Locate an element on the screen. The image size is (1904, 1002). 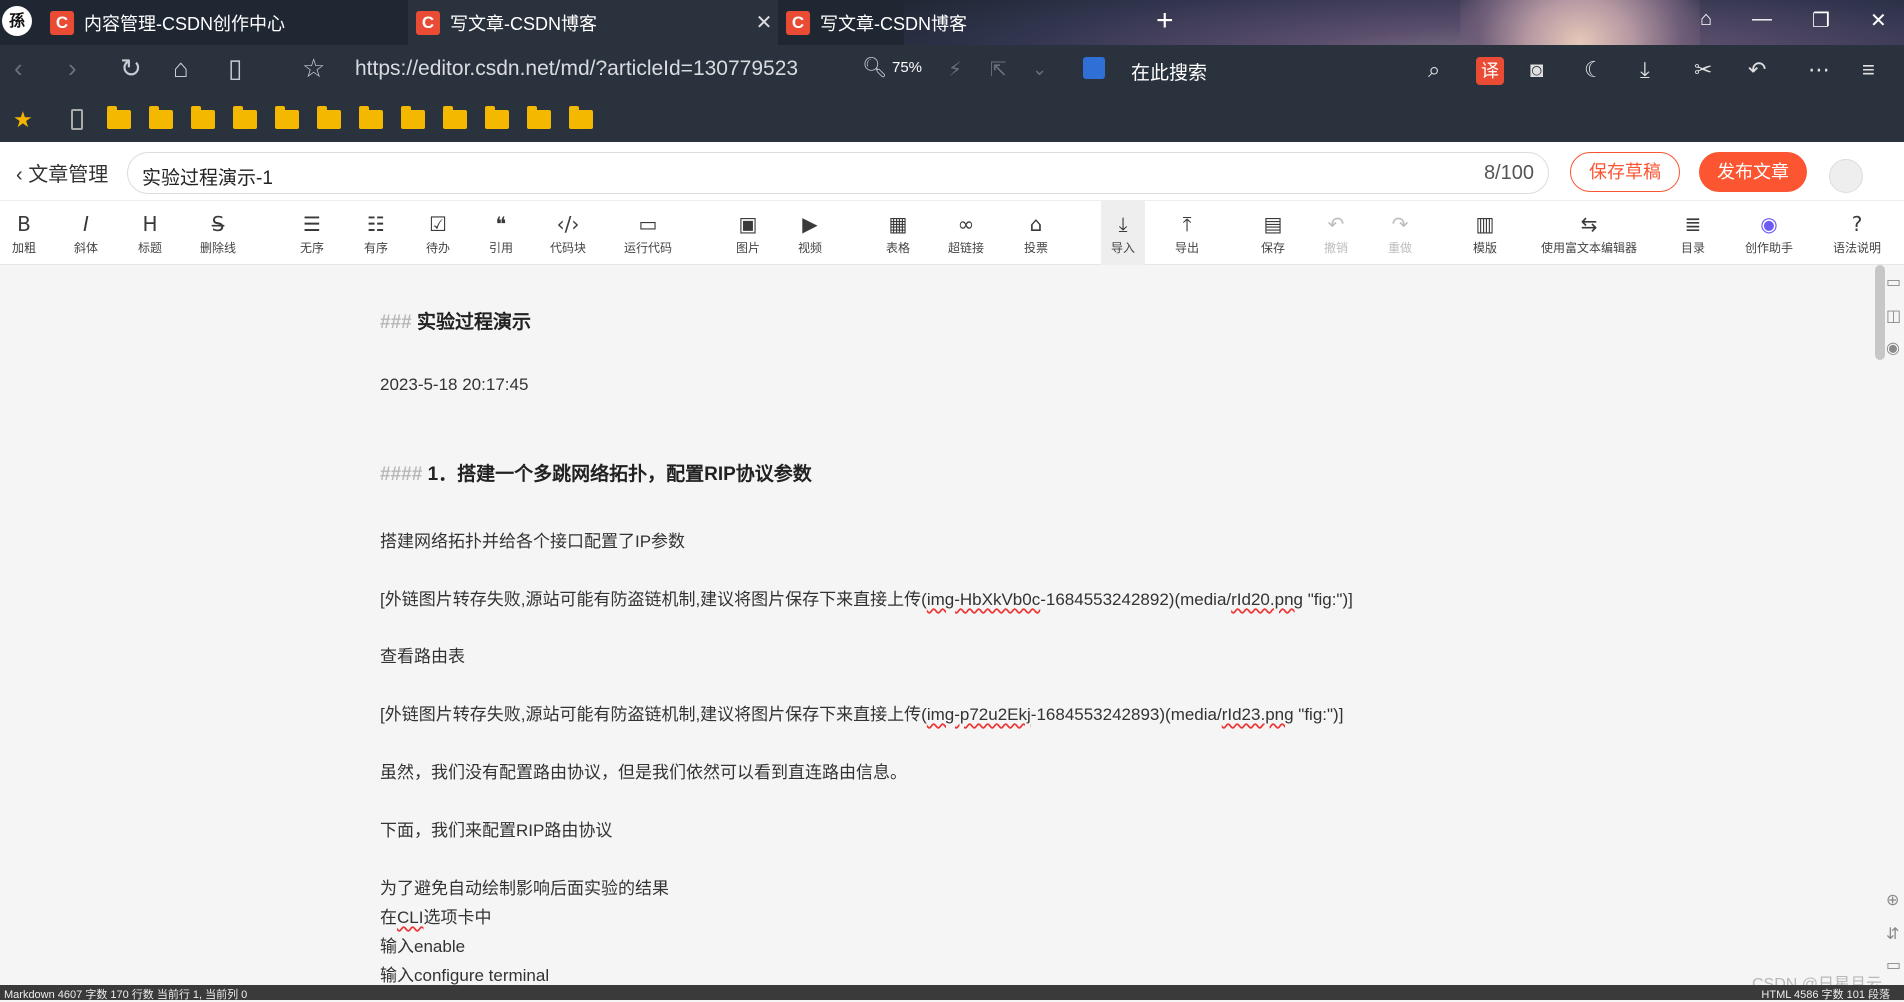
tab-title: 写文章-CSDN博客 is located at coordinates (893, 23).